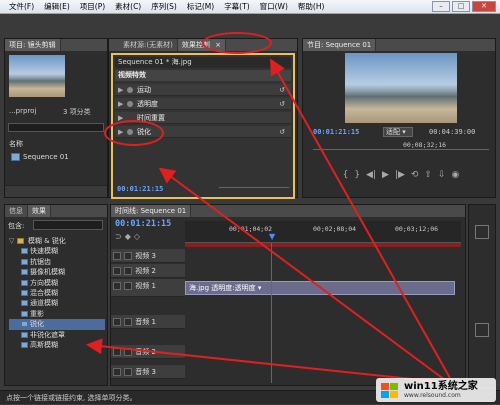 The image size is (500, 405). I want to click on windows-logo-icon, so click(390, 390).